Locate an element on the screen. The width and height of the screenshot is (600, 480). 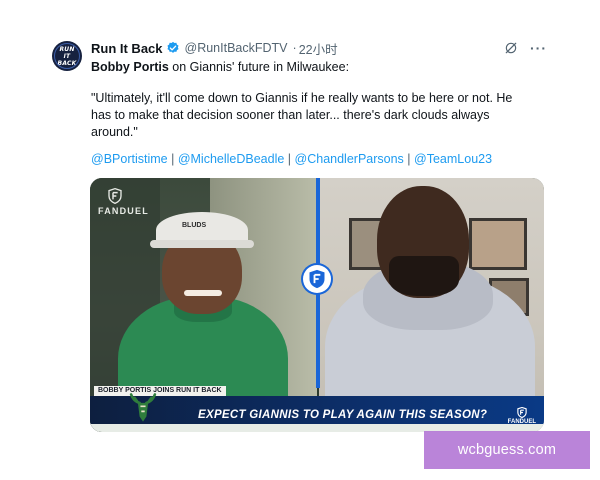
bucks-logo-icon is located at coordinates (143, 407).